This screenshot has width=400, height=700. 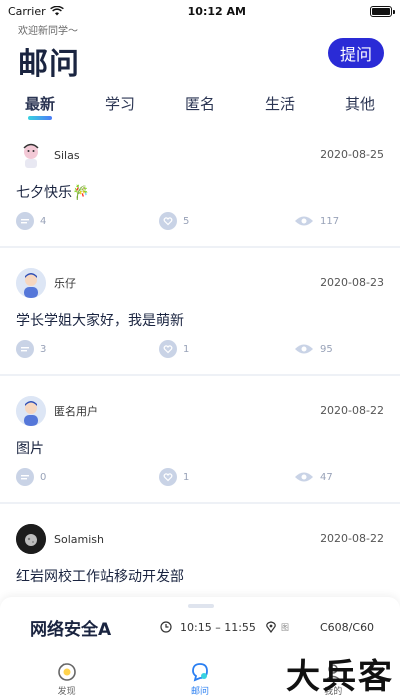 What do you see at coordinates (53, 193) in the screenshot?
I see `post-content: 七夕快乐🎋` at bounding box center [53, 193].